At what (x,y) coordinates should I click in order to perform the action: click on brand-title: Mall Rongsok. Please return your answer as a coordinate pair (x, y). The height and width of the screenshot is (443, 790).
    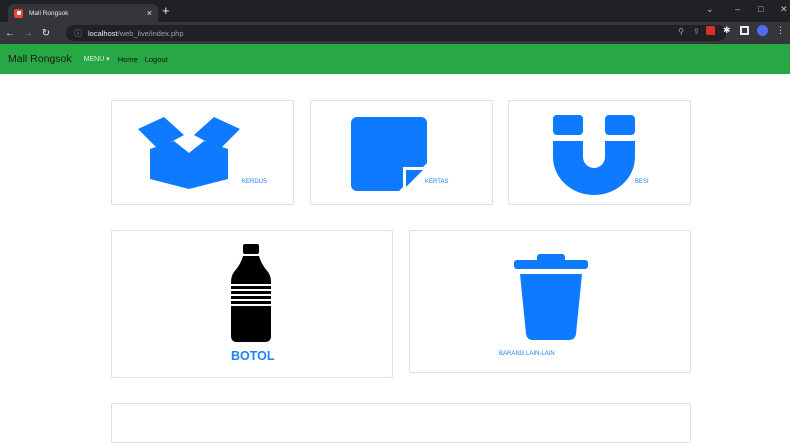
    Looking at the image, I should click on (40, 59).